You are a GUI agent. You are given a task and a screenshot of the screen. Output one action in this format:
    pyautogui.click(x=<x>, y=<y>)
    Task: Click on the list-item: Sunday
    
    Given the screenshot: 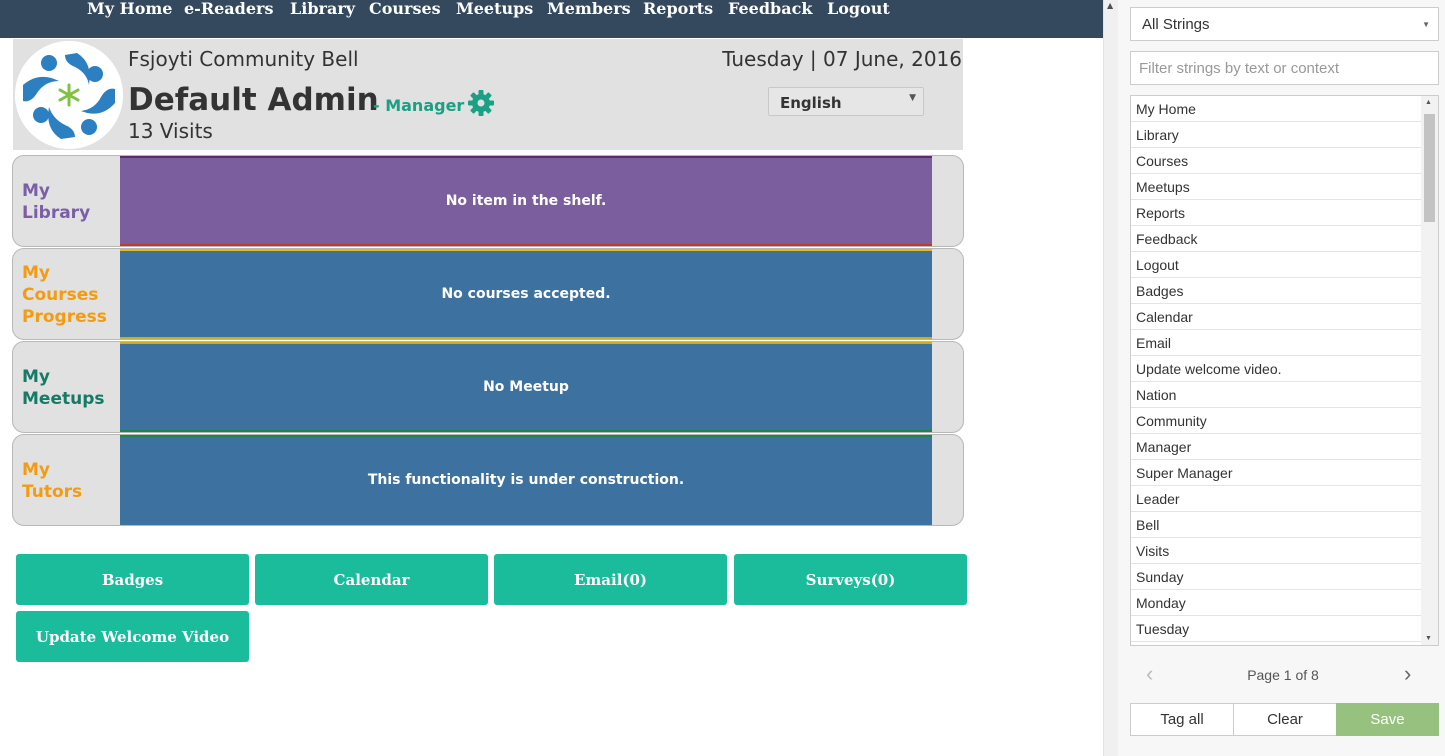 What is the action you would take?
    pyautogui.click(x=1276, y=577)
    